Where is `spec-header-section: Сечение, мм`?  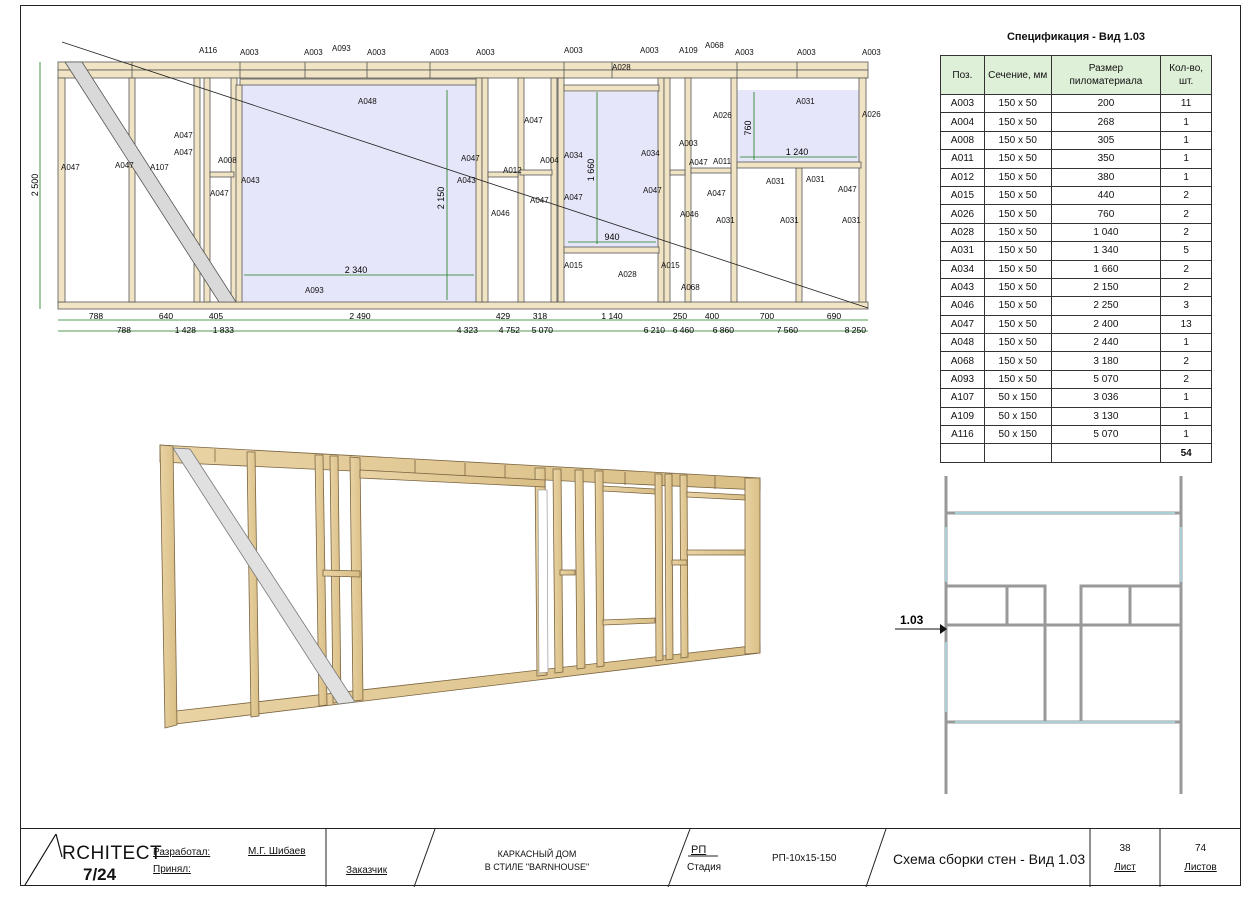 spec-header-section: Сечение, мм is located at coordinates (1017, 75).